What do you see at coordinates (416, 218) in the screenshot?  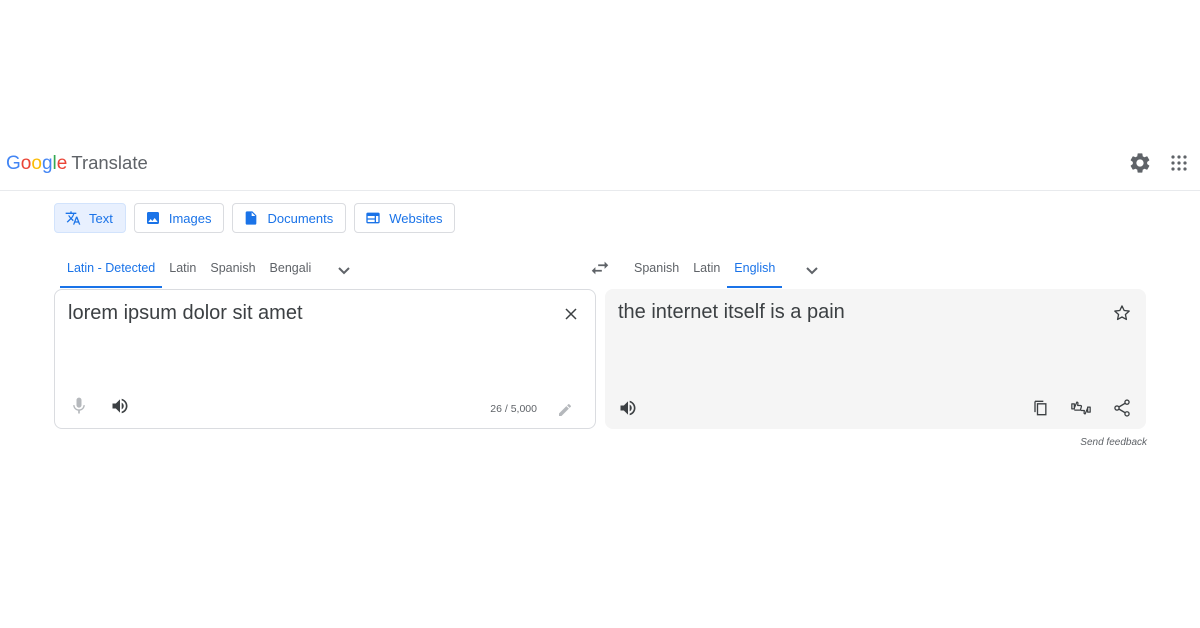 I see `mode-label: Websites` at bounding box center [416, 218].